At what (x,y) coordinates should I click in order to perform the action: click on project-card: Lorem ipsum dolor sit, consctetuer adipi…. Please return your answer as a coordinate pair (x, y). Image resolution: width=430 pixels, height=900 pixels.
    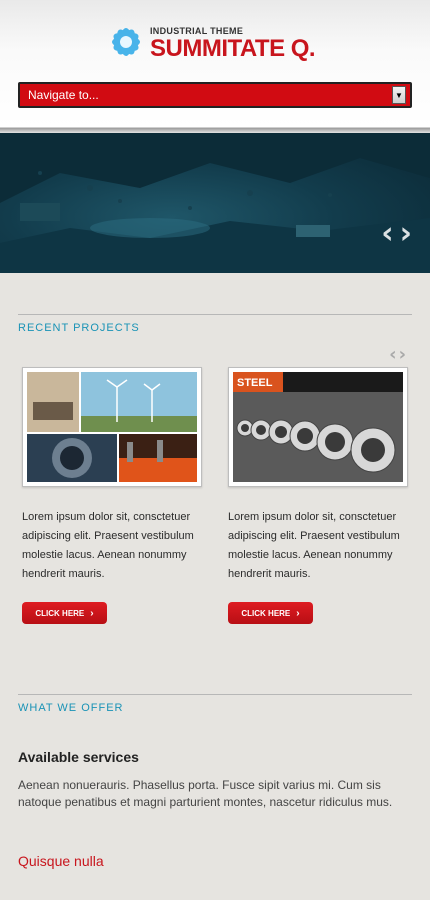
    Looking at the image, I should click on (112, 495).